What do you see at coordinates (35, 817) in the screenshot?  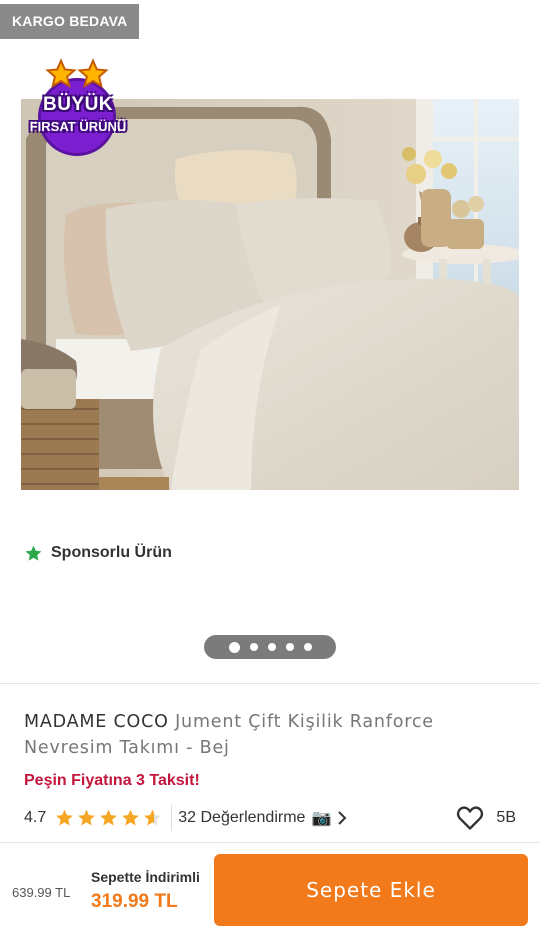 I see `rating-value: 4.7` at bounding box center [35, 817].